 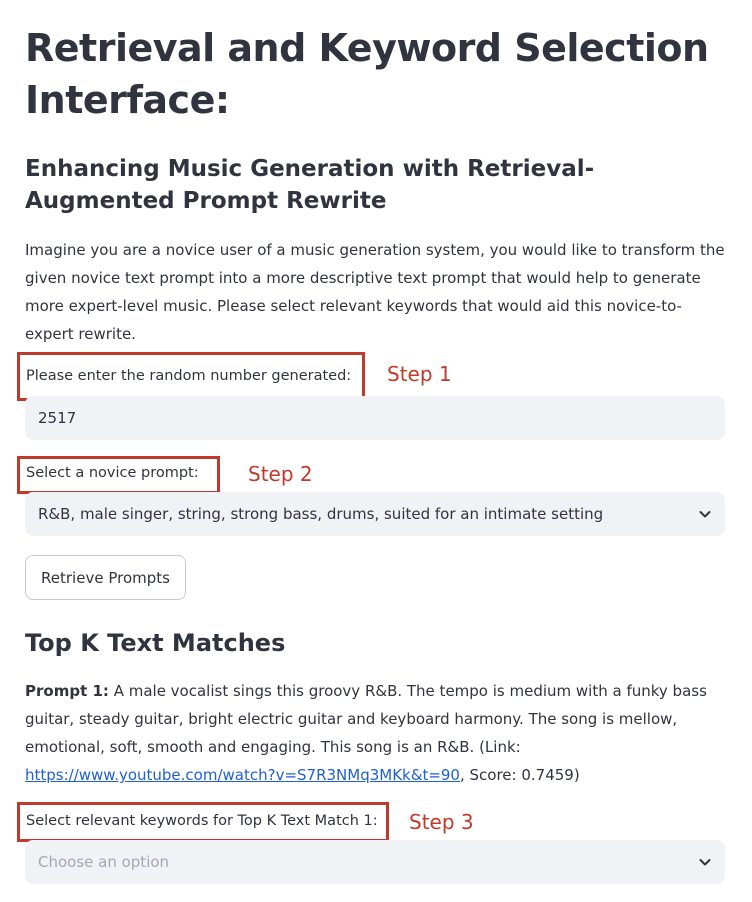 I want to click on prompt1-label: Prompt 1:, so click(x=67, y=691).